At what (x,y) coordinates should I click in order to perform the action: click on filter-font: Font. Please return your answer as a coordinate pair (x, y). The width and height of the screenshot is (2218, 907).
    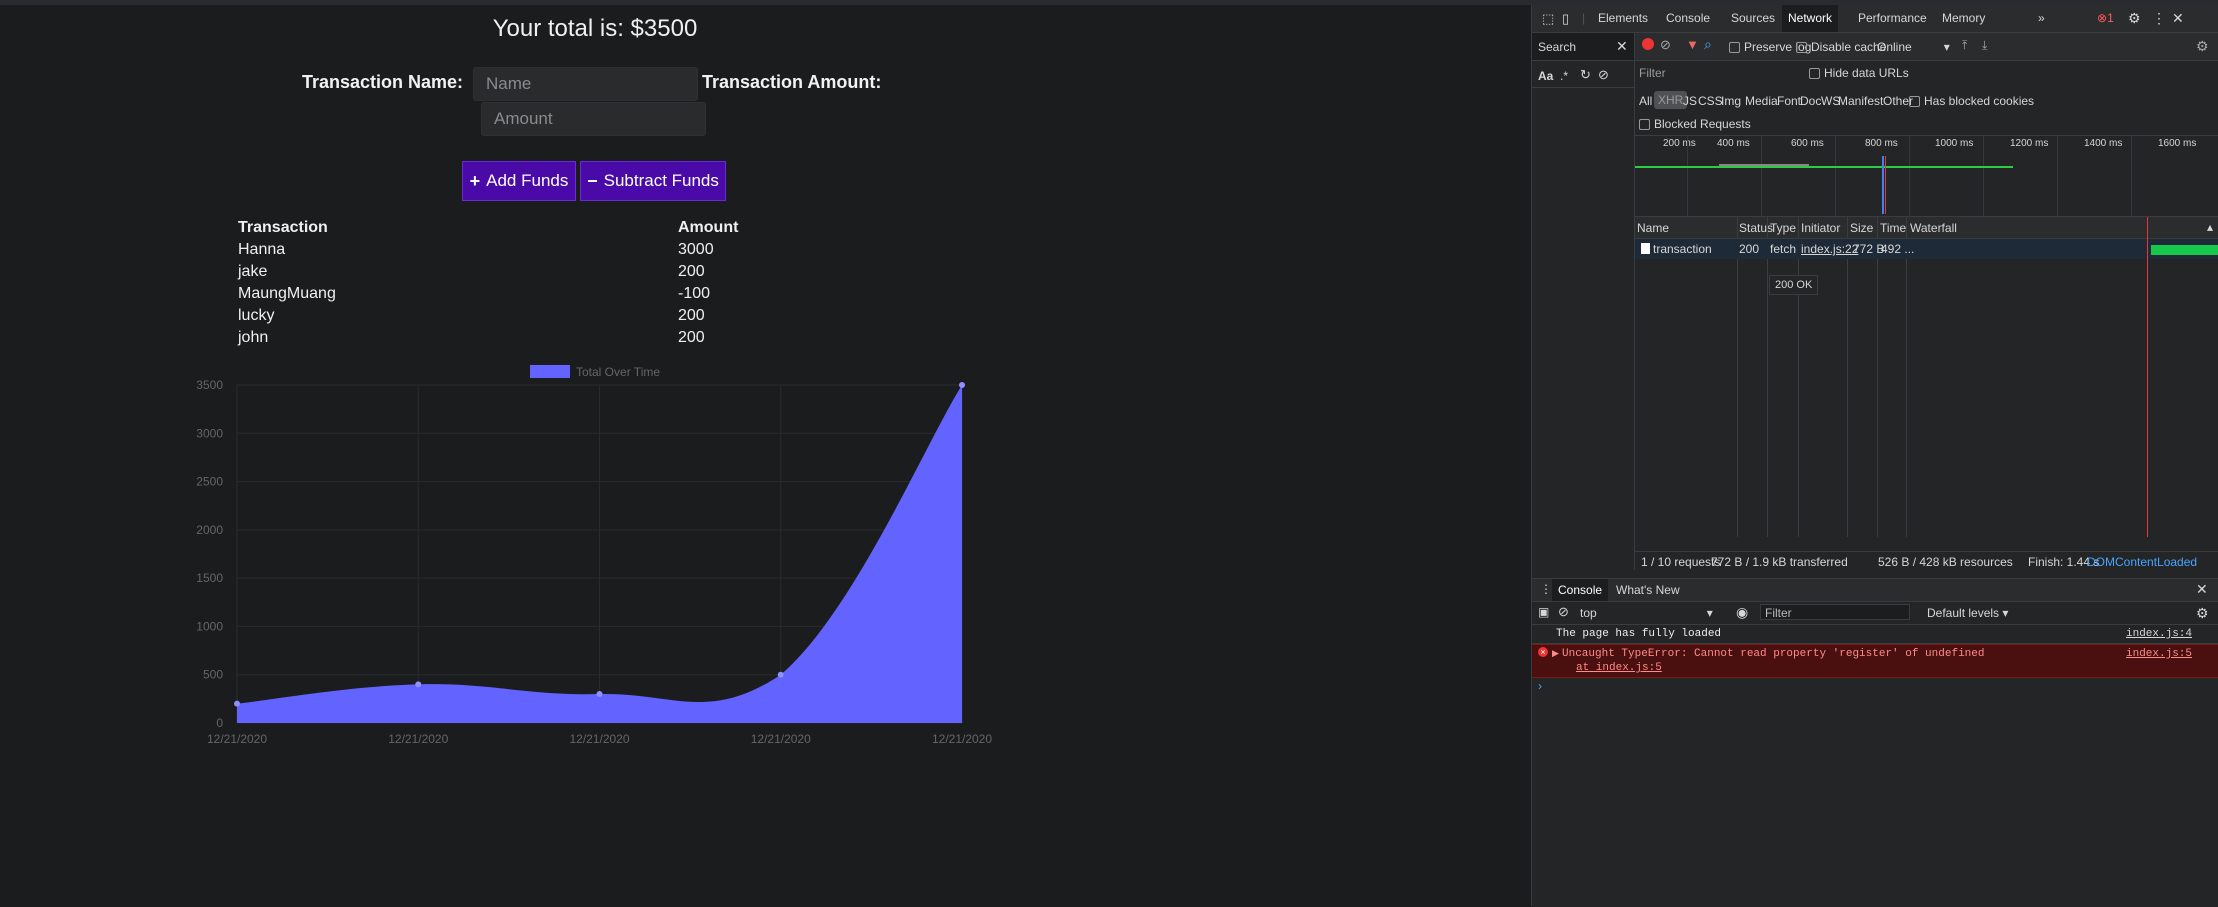
    Looking at the image, I should click on (1789, 101).